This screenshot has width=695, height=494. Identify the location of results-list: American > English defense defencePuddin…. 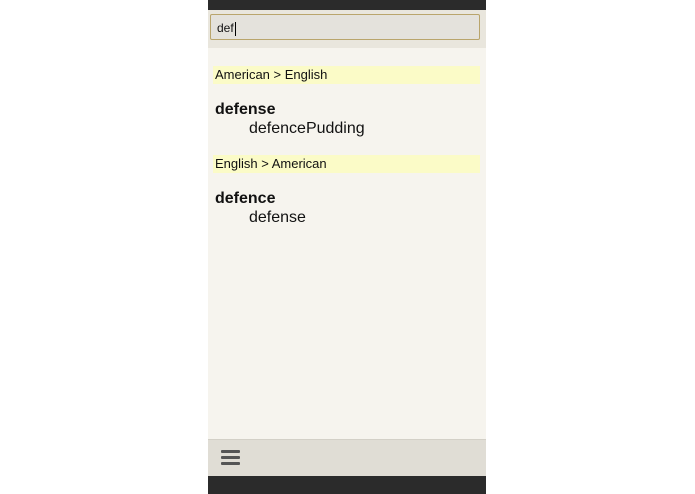
(347, 138).